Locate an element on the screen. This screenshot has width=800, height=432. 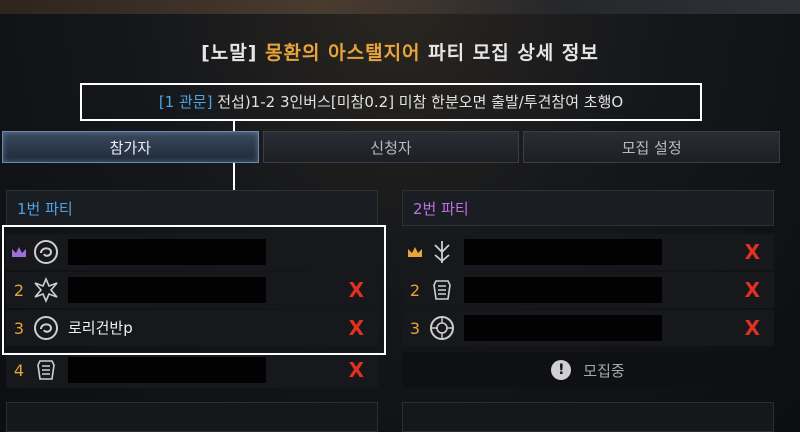
slot-number: 3 is located at coordinates (415, 328).